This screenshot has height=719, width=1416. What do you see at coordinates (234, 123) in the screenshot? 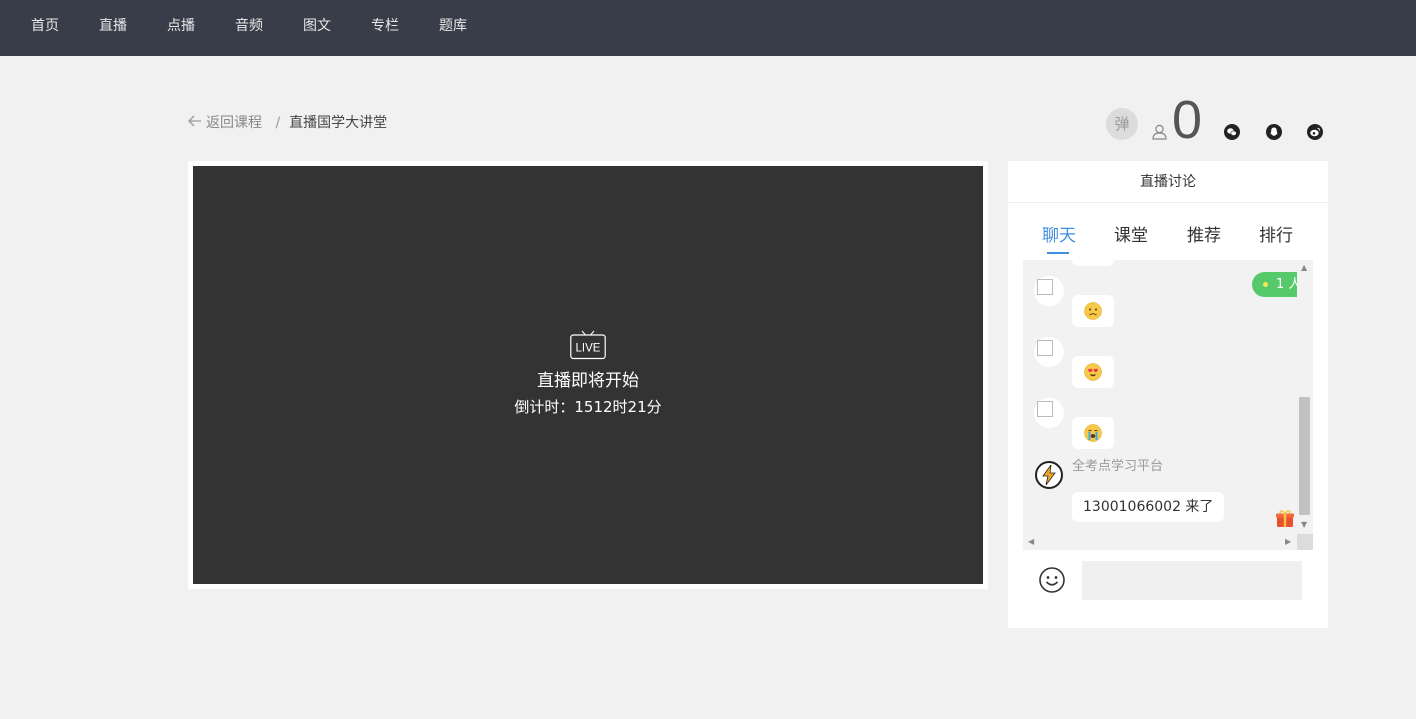
I see `back-to-course-label: 返回课程` at bounding box center [234, 123].